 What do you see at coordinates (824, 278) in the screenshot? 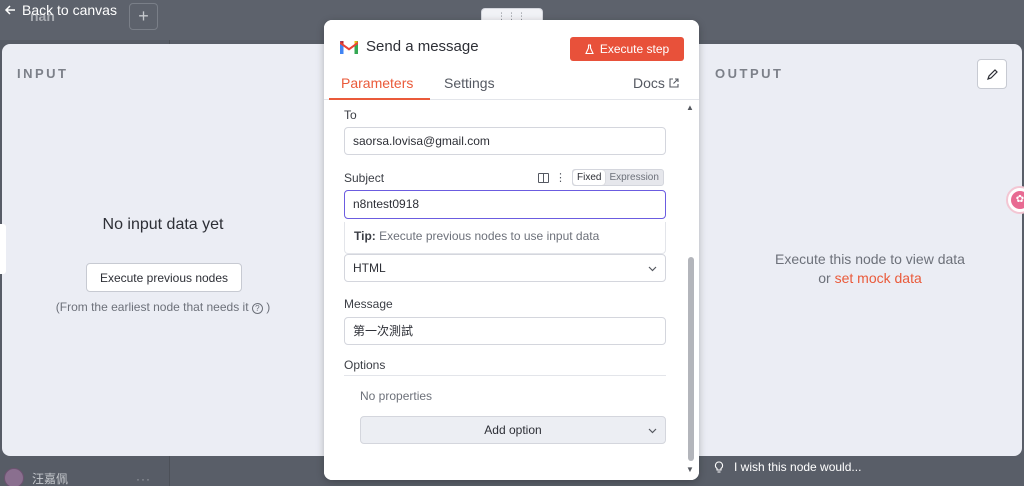
I see `or-text: or` at bounding box center [824, 278].